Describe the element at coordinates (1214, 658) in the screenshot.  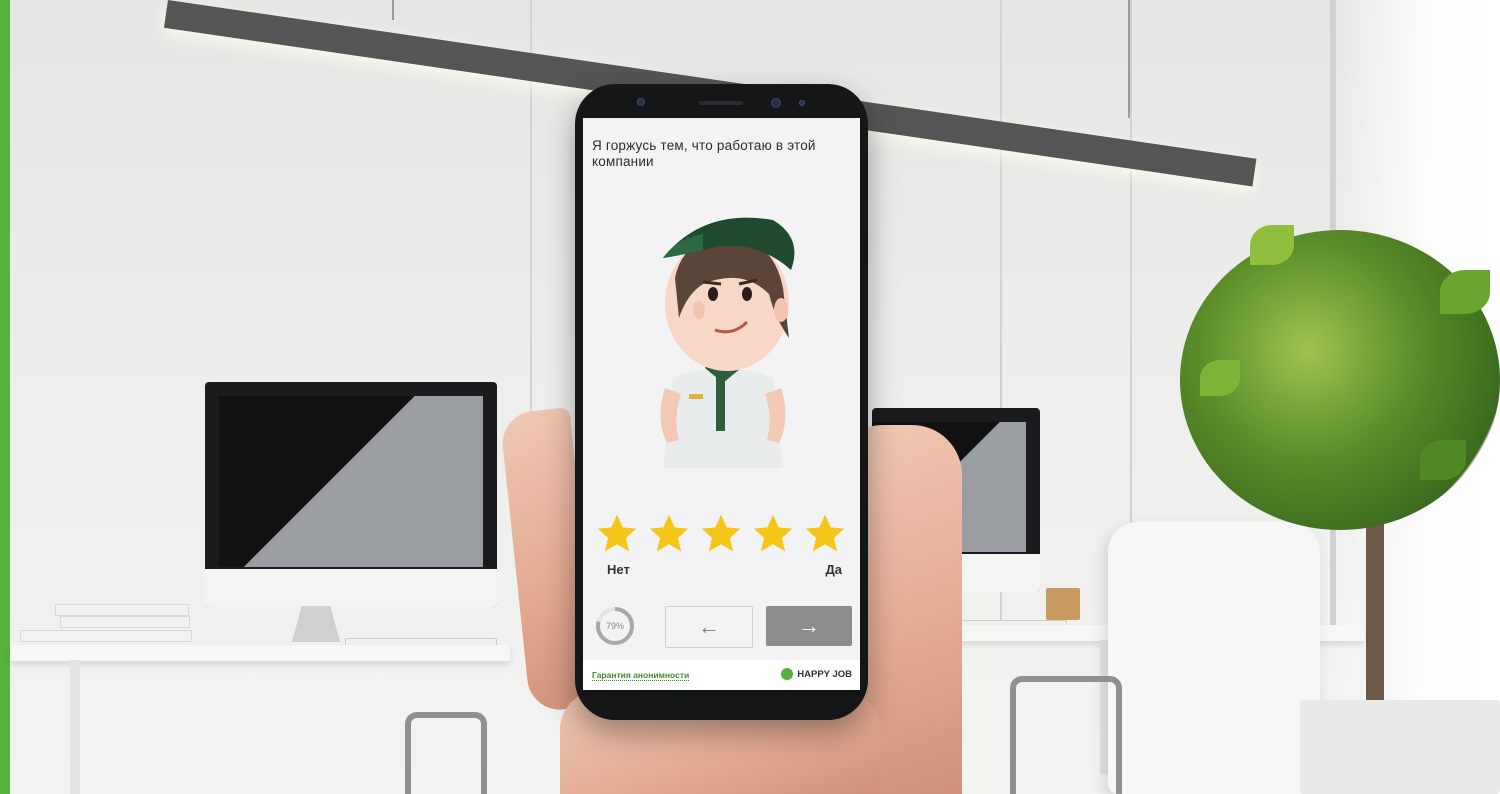
I see `office-chair` at that location.